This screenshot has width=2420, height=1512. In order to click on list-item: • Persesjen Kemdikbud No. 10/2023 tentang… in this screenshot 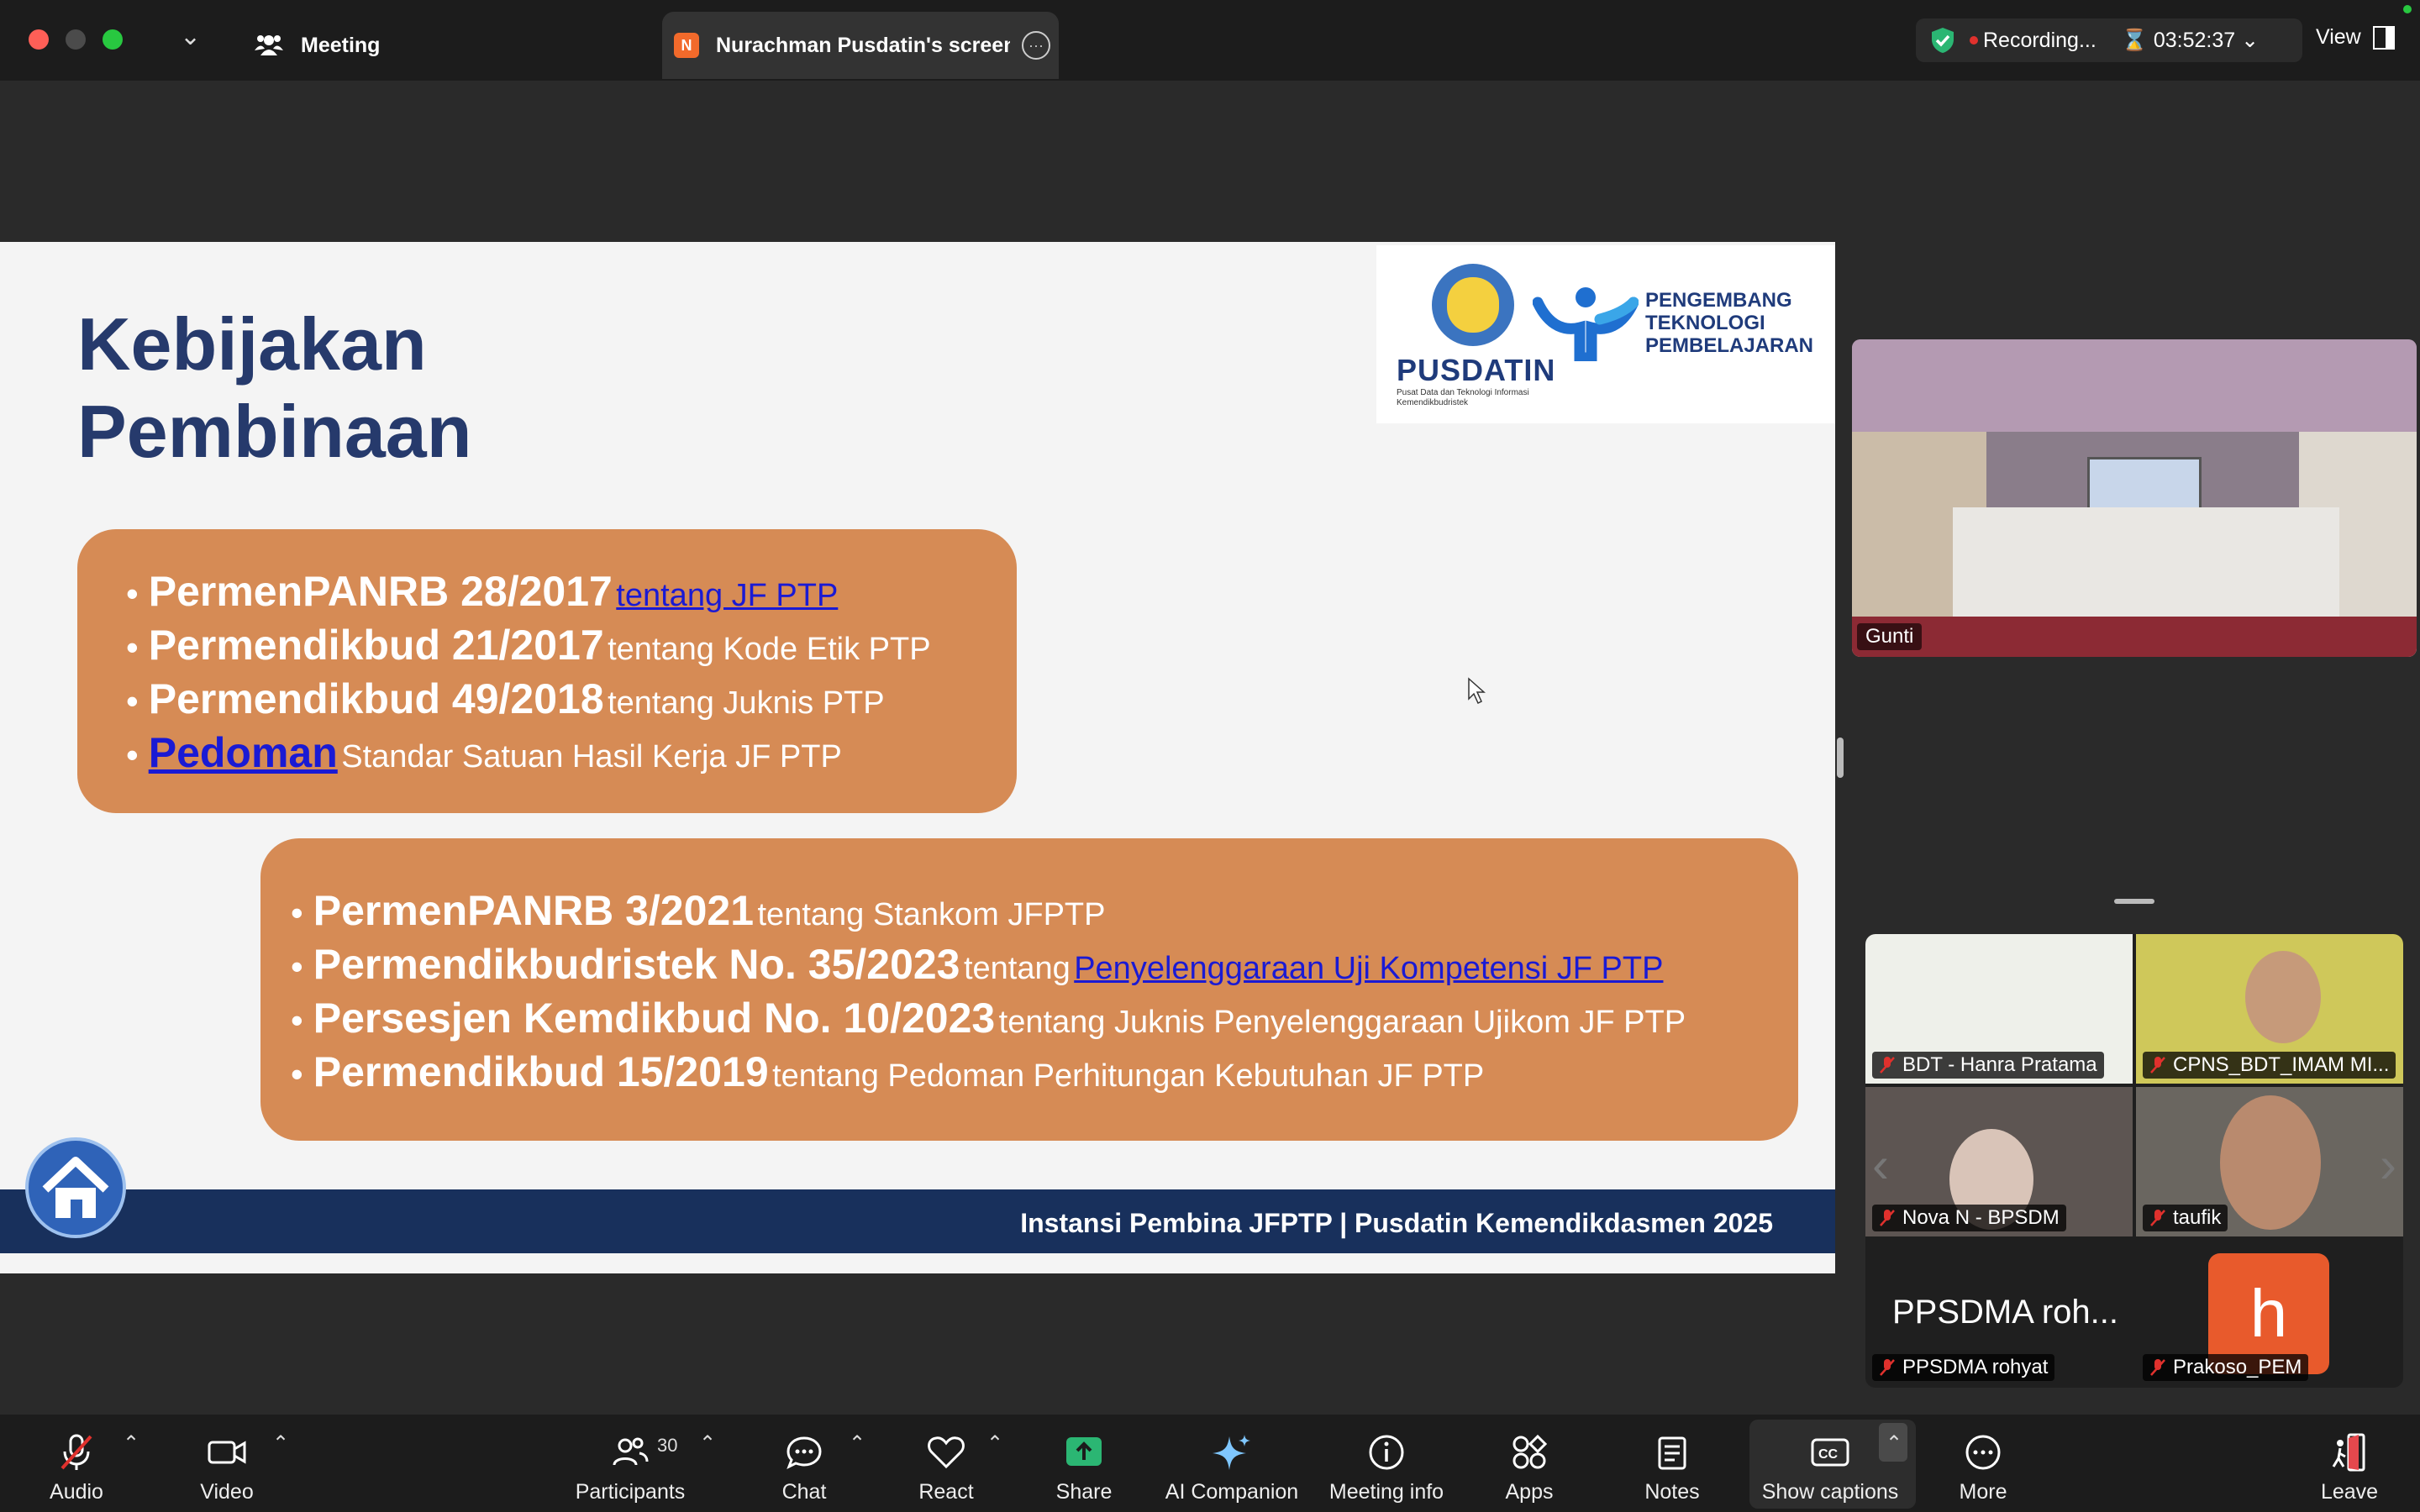, I will do `click(989, 1018)`.